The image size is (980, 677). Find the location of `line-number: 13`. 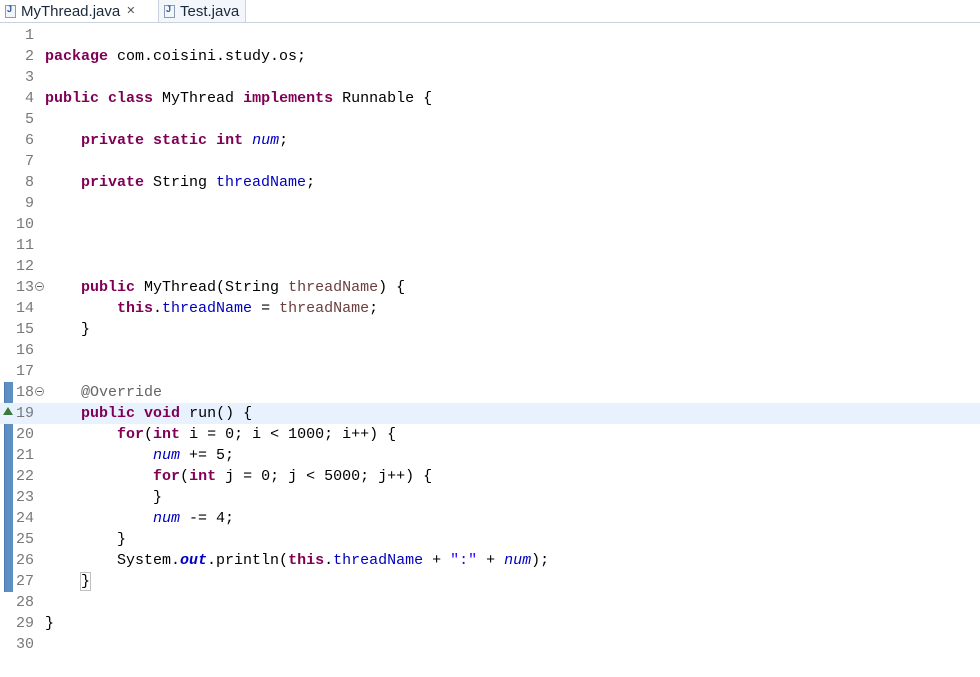

line-number: 13 is located at coordinates (24, 287).